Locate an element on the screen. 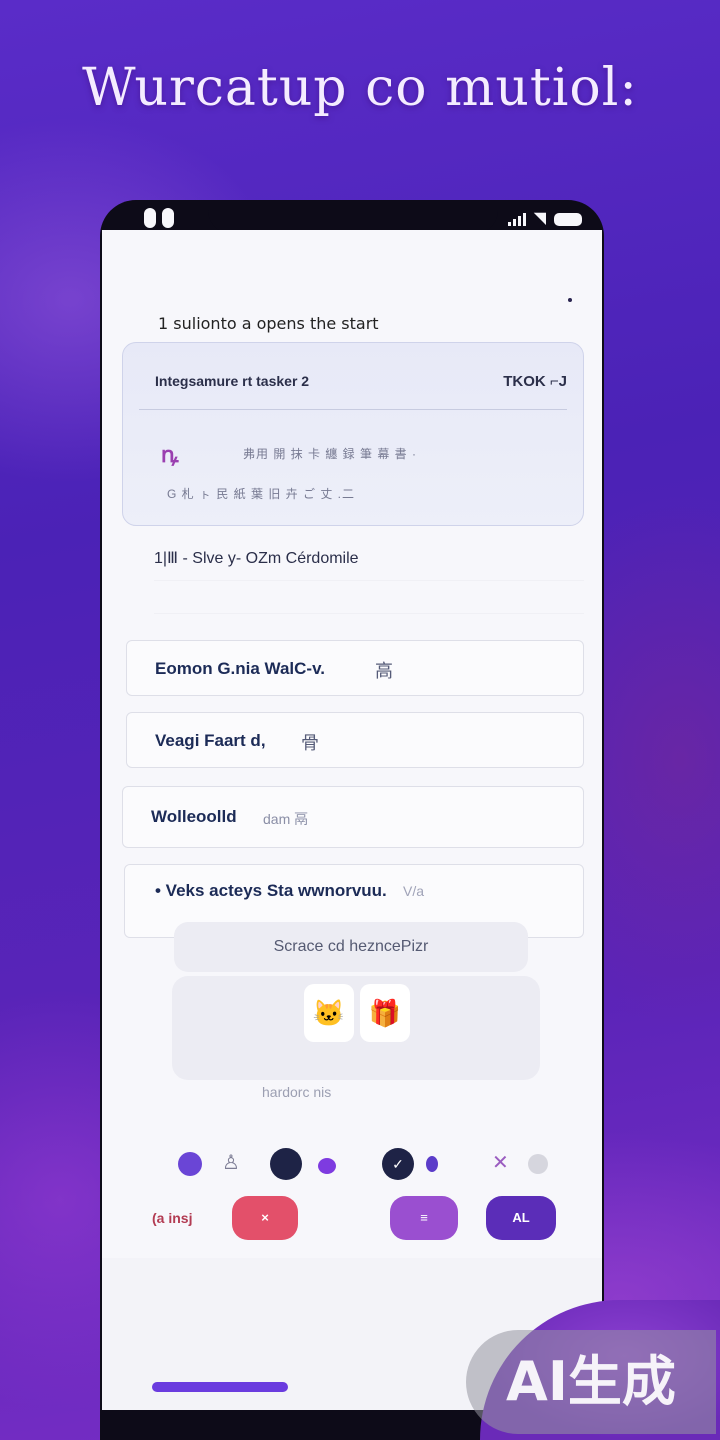 This screenshot has width=720, height=1440. empty-row is located at coordinates (369, 597).